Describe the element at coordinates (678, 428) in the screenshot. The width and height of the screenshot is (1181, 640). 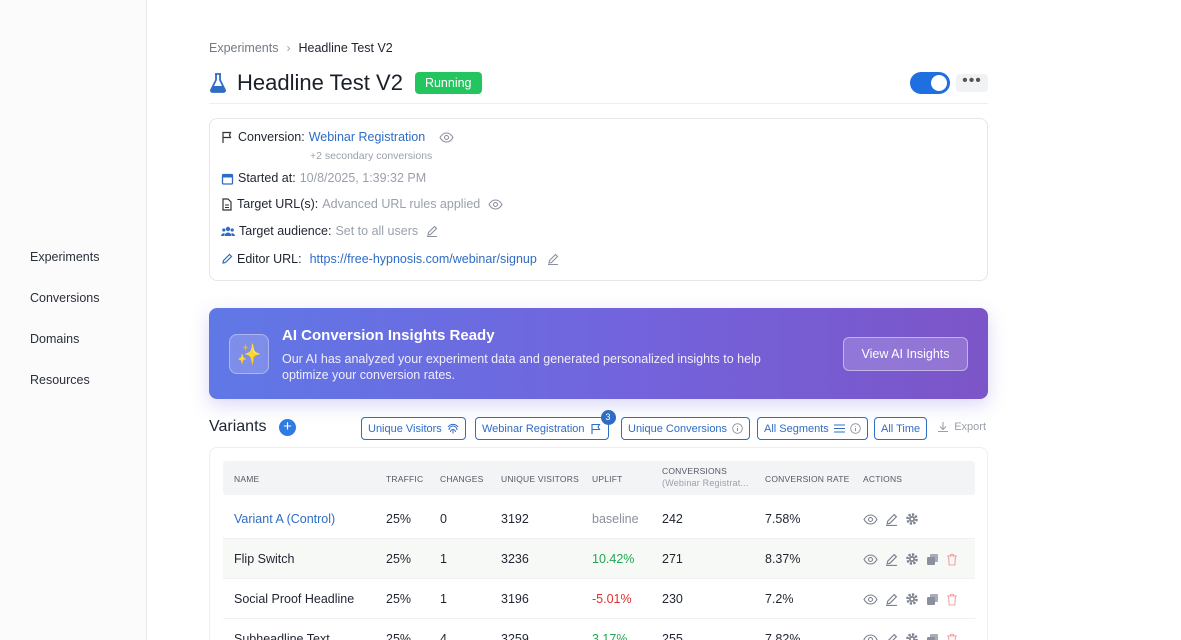
I see `filter-unique-conversions-label: Unique Conversions` at that location.